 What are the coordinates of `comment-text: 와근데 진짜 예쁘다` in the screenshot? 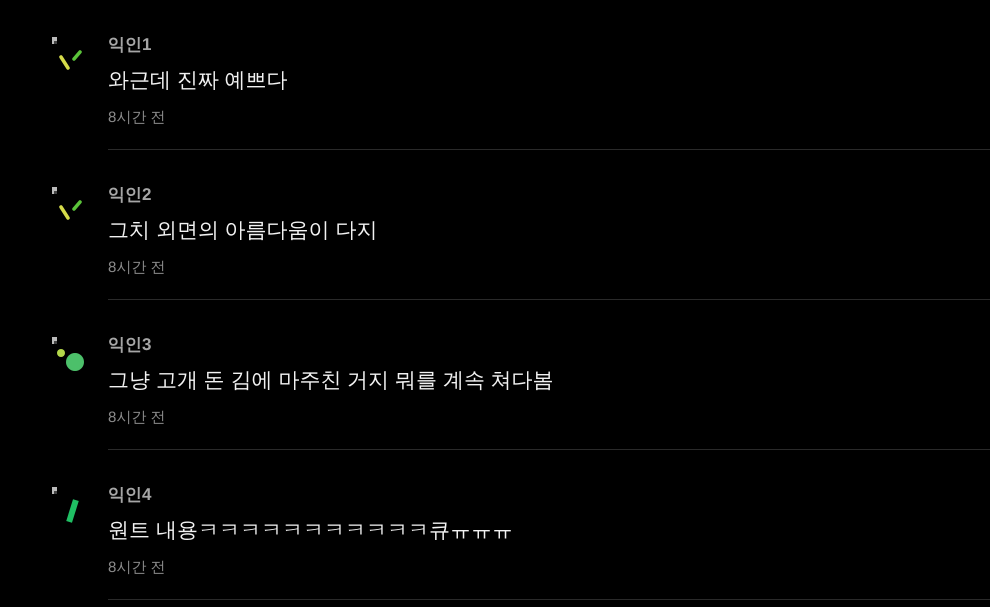 It's located at (198, 81).